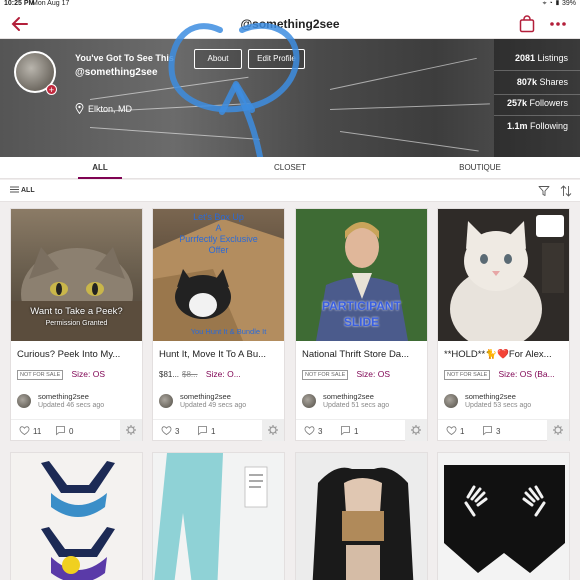 The image size is (580, 580). Describe the element at coordinates (566, 191) in the screenshot. I see `sort-icon` at that location.